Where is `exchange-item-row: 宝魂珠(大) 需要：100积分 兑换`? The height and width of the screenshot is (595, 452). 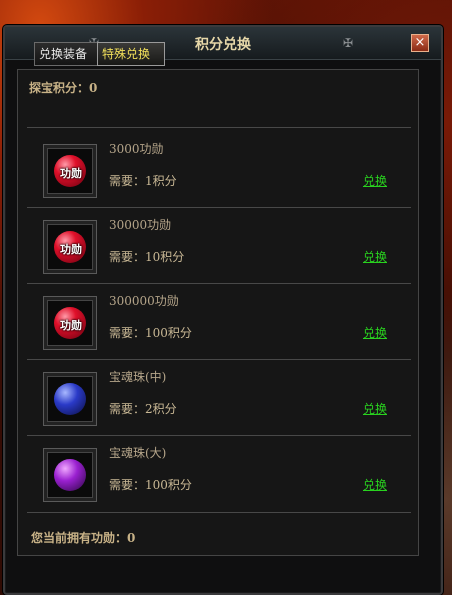
exchange-item-row: 宝魂珠(大) 需要：100积分 兑换 is located at coordinates (219, 474).